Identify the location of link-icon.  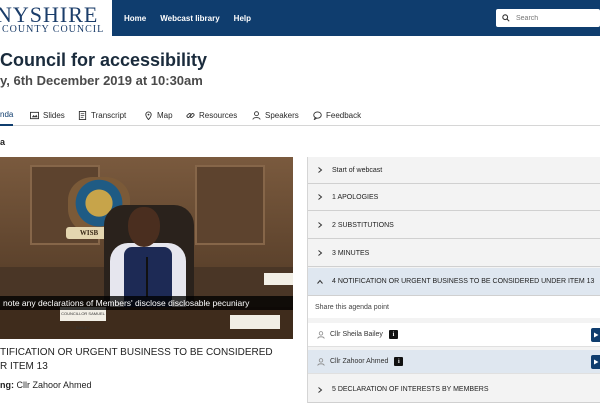
(190, 115).